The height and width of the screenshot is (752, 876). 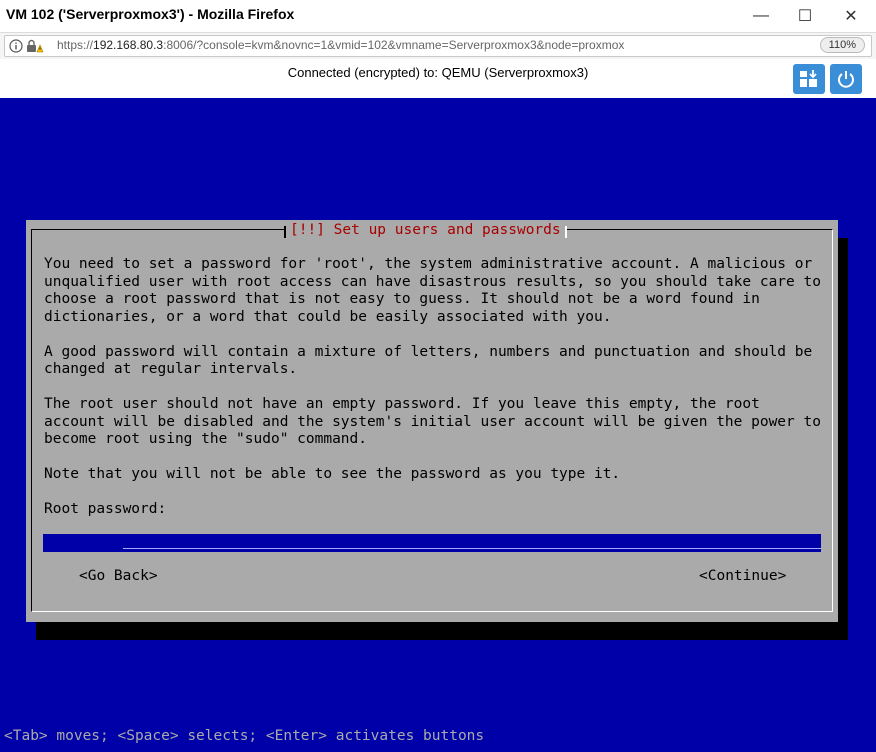 What do you see at coordinates (805, 16) in the screenshot?
I see `maximize-button: ☐` at bounding box center [805, 16].